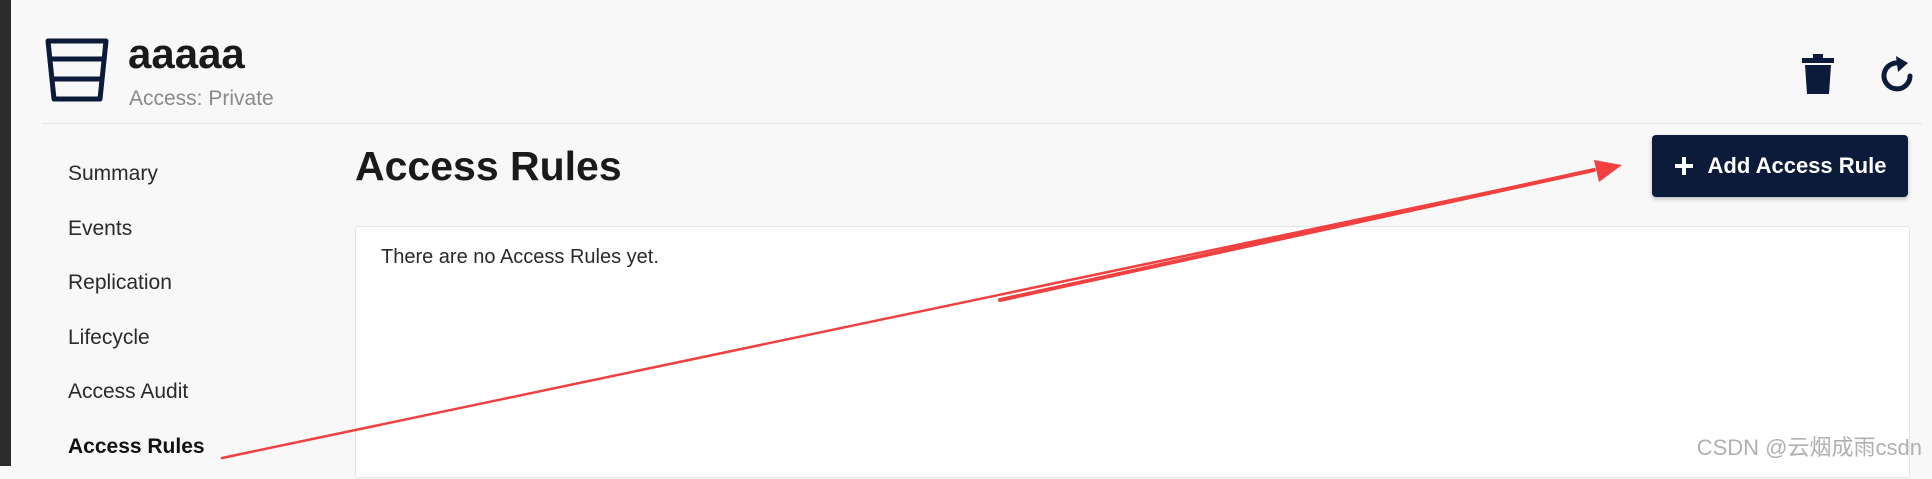 The height and width of the screenshot is (479, 1932). I want to click on delete-bucket-button, so click(1818, 74).